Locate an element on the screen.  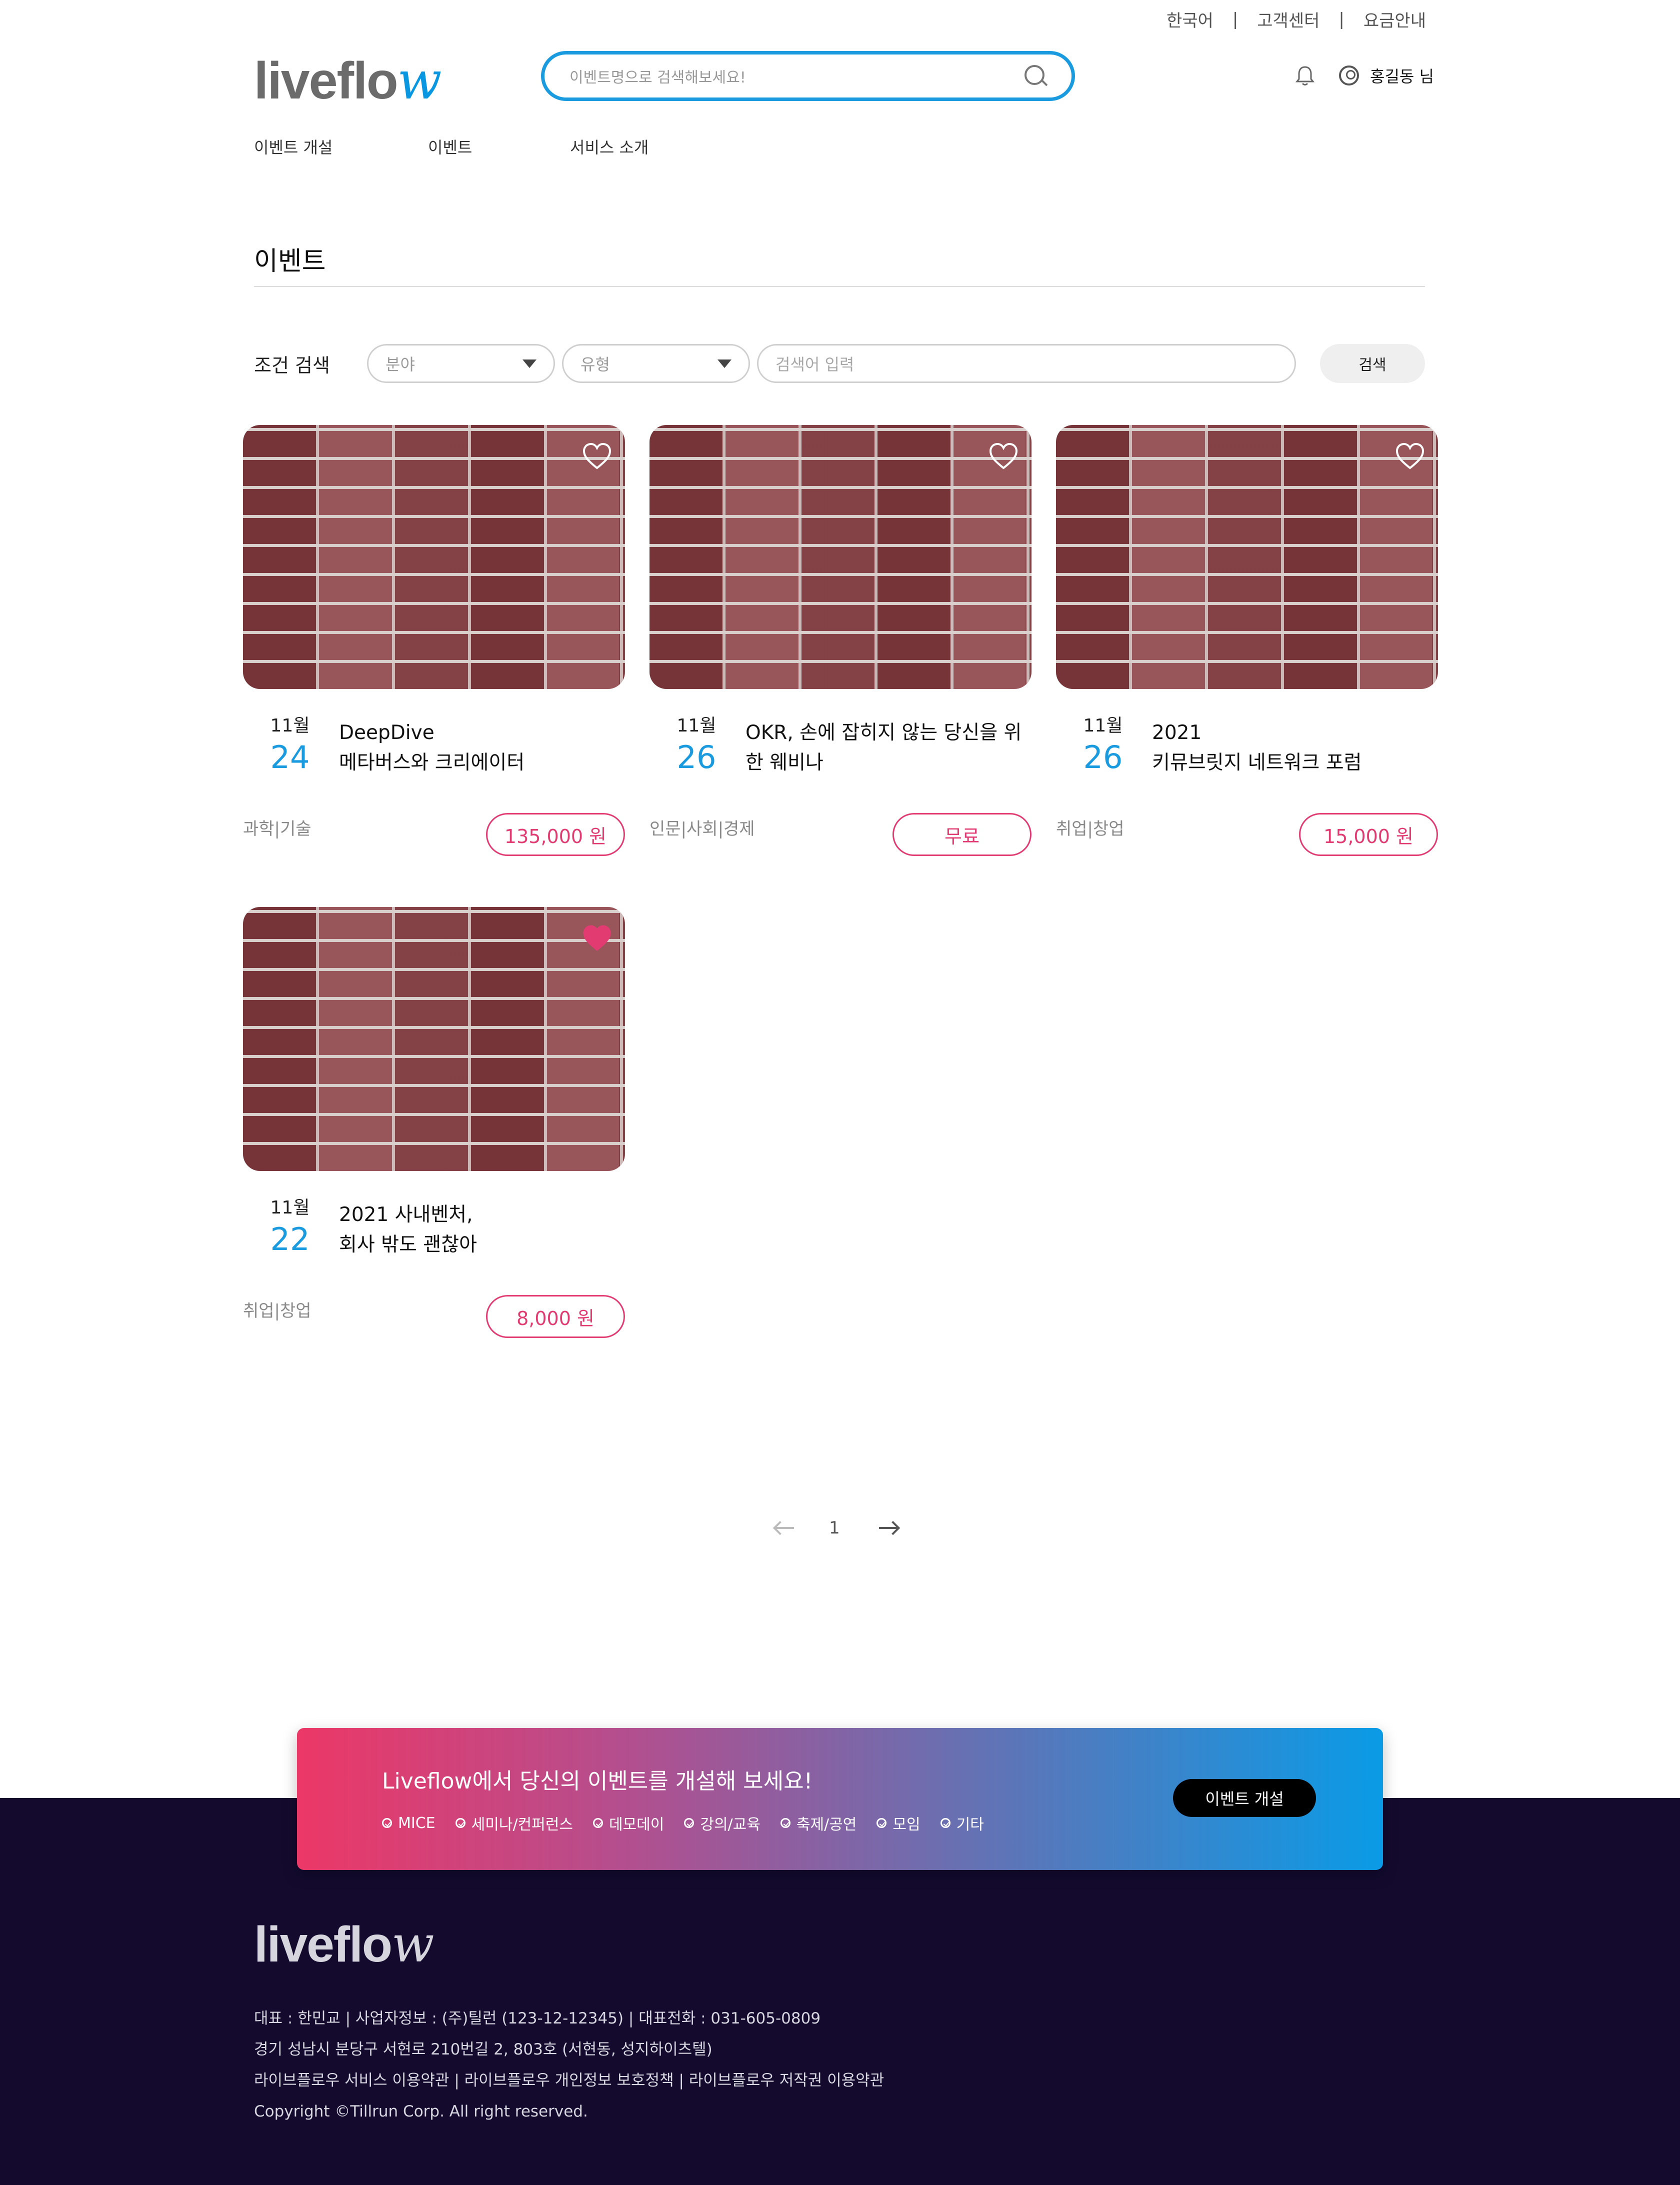
event-type-item: 데모데이 is located at coordinates (628, 1823).